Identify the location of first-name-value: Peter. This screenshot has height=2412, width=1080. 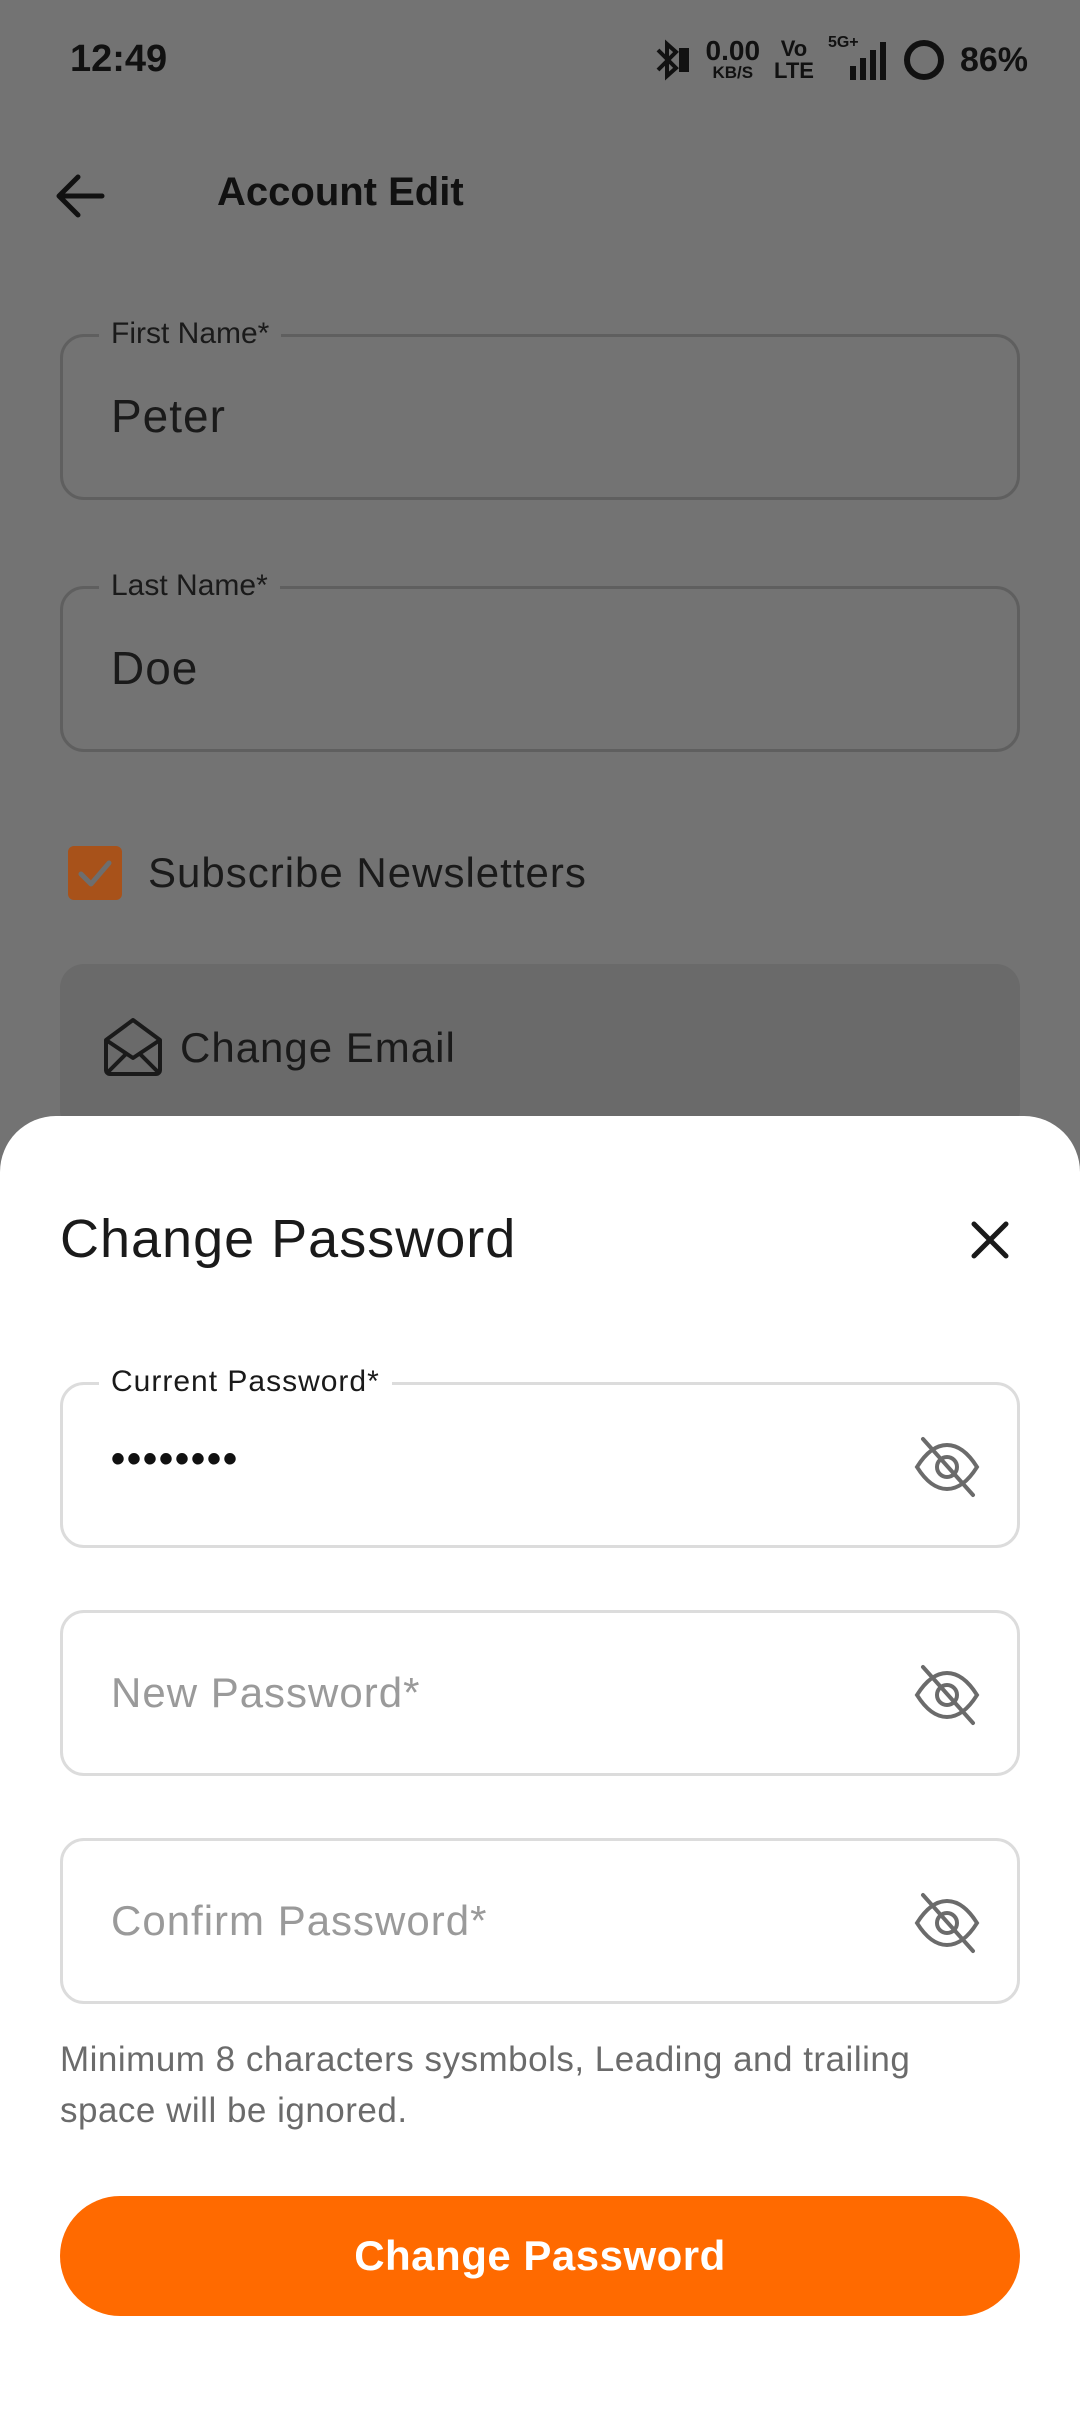
(168, 416).